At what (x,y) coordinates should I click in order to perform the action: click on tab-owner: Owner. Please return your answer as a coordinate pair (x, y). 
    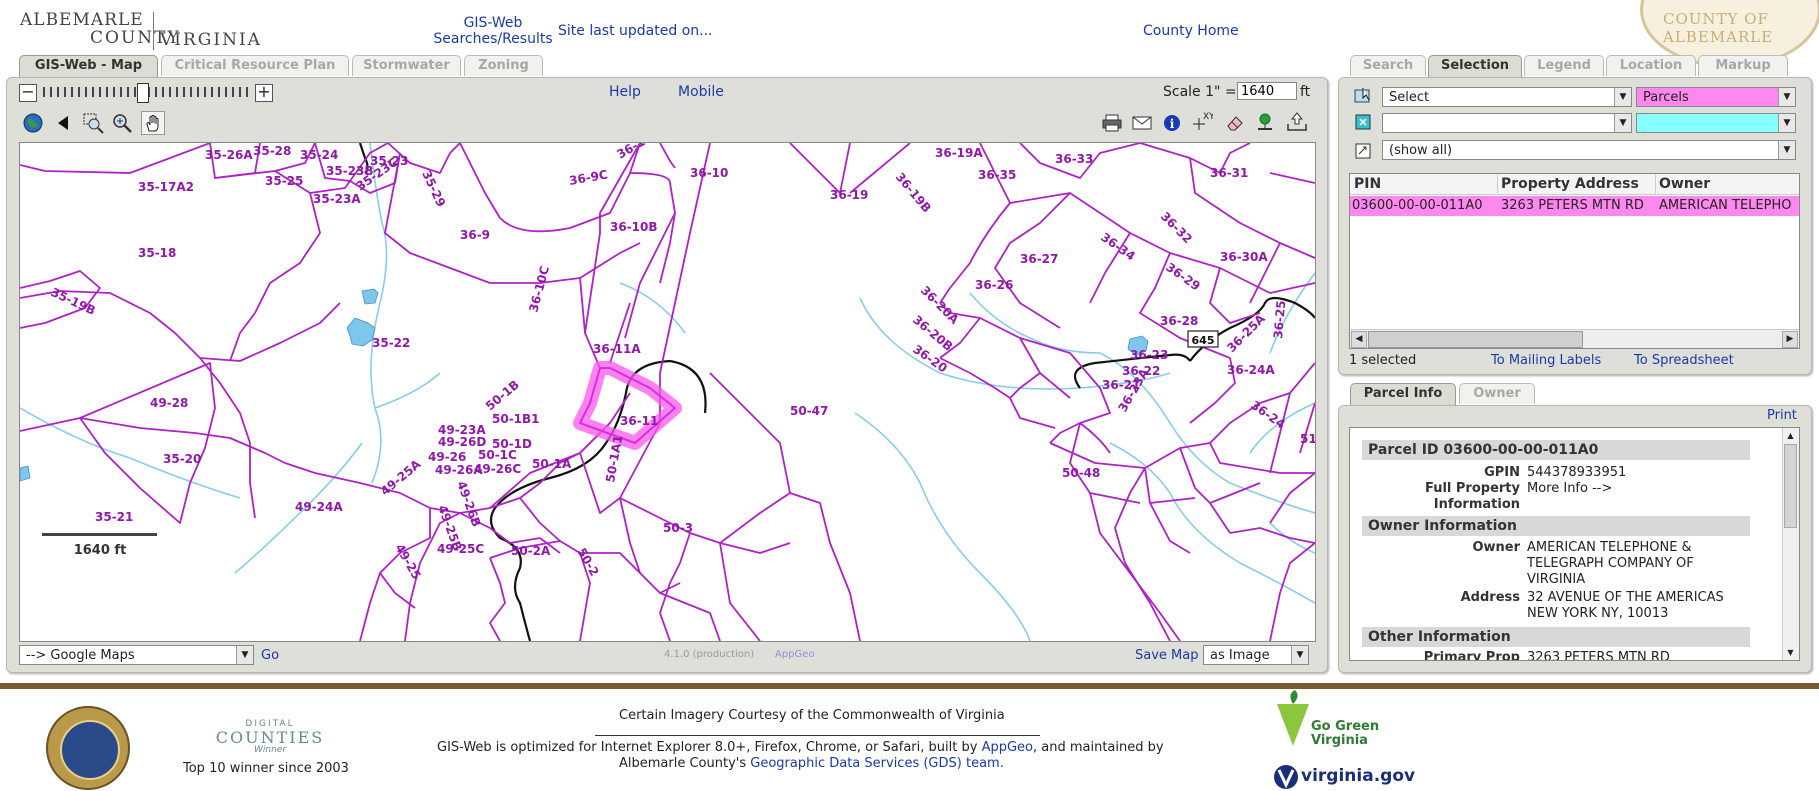
    Looking at the image, I should click on (1497, 393).